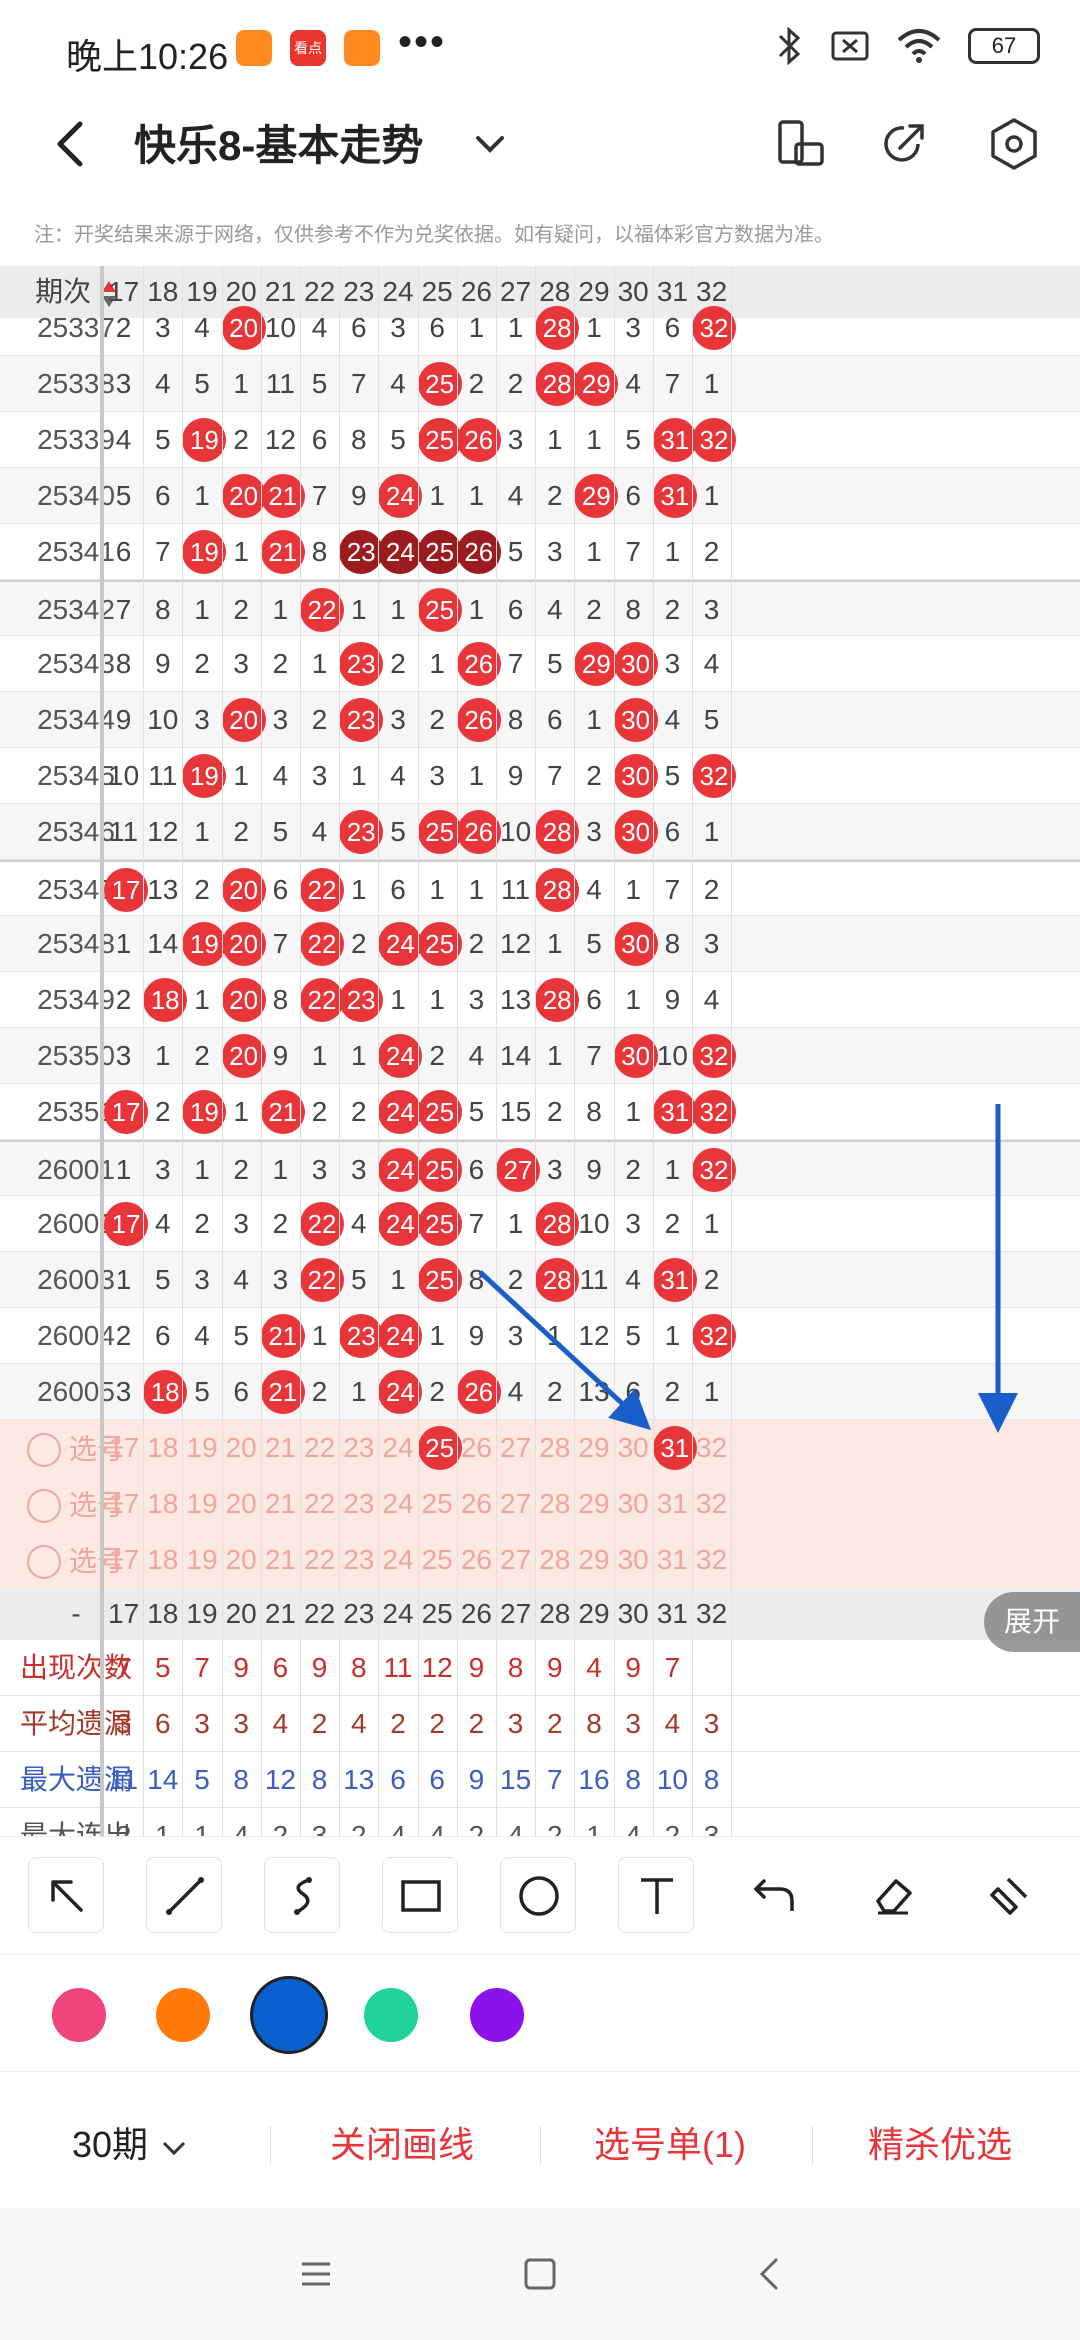  Describe the element at coordinates (490, 144) in the screenshot. I see `chevron-down-icon` at that location.